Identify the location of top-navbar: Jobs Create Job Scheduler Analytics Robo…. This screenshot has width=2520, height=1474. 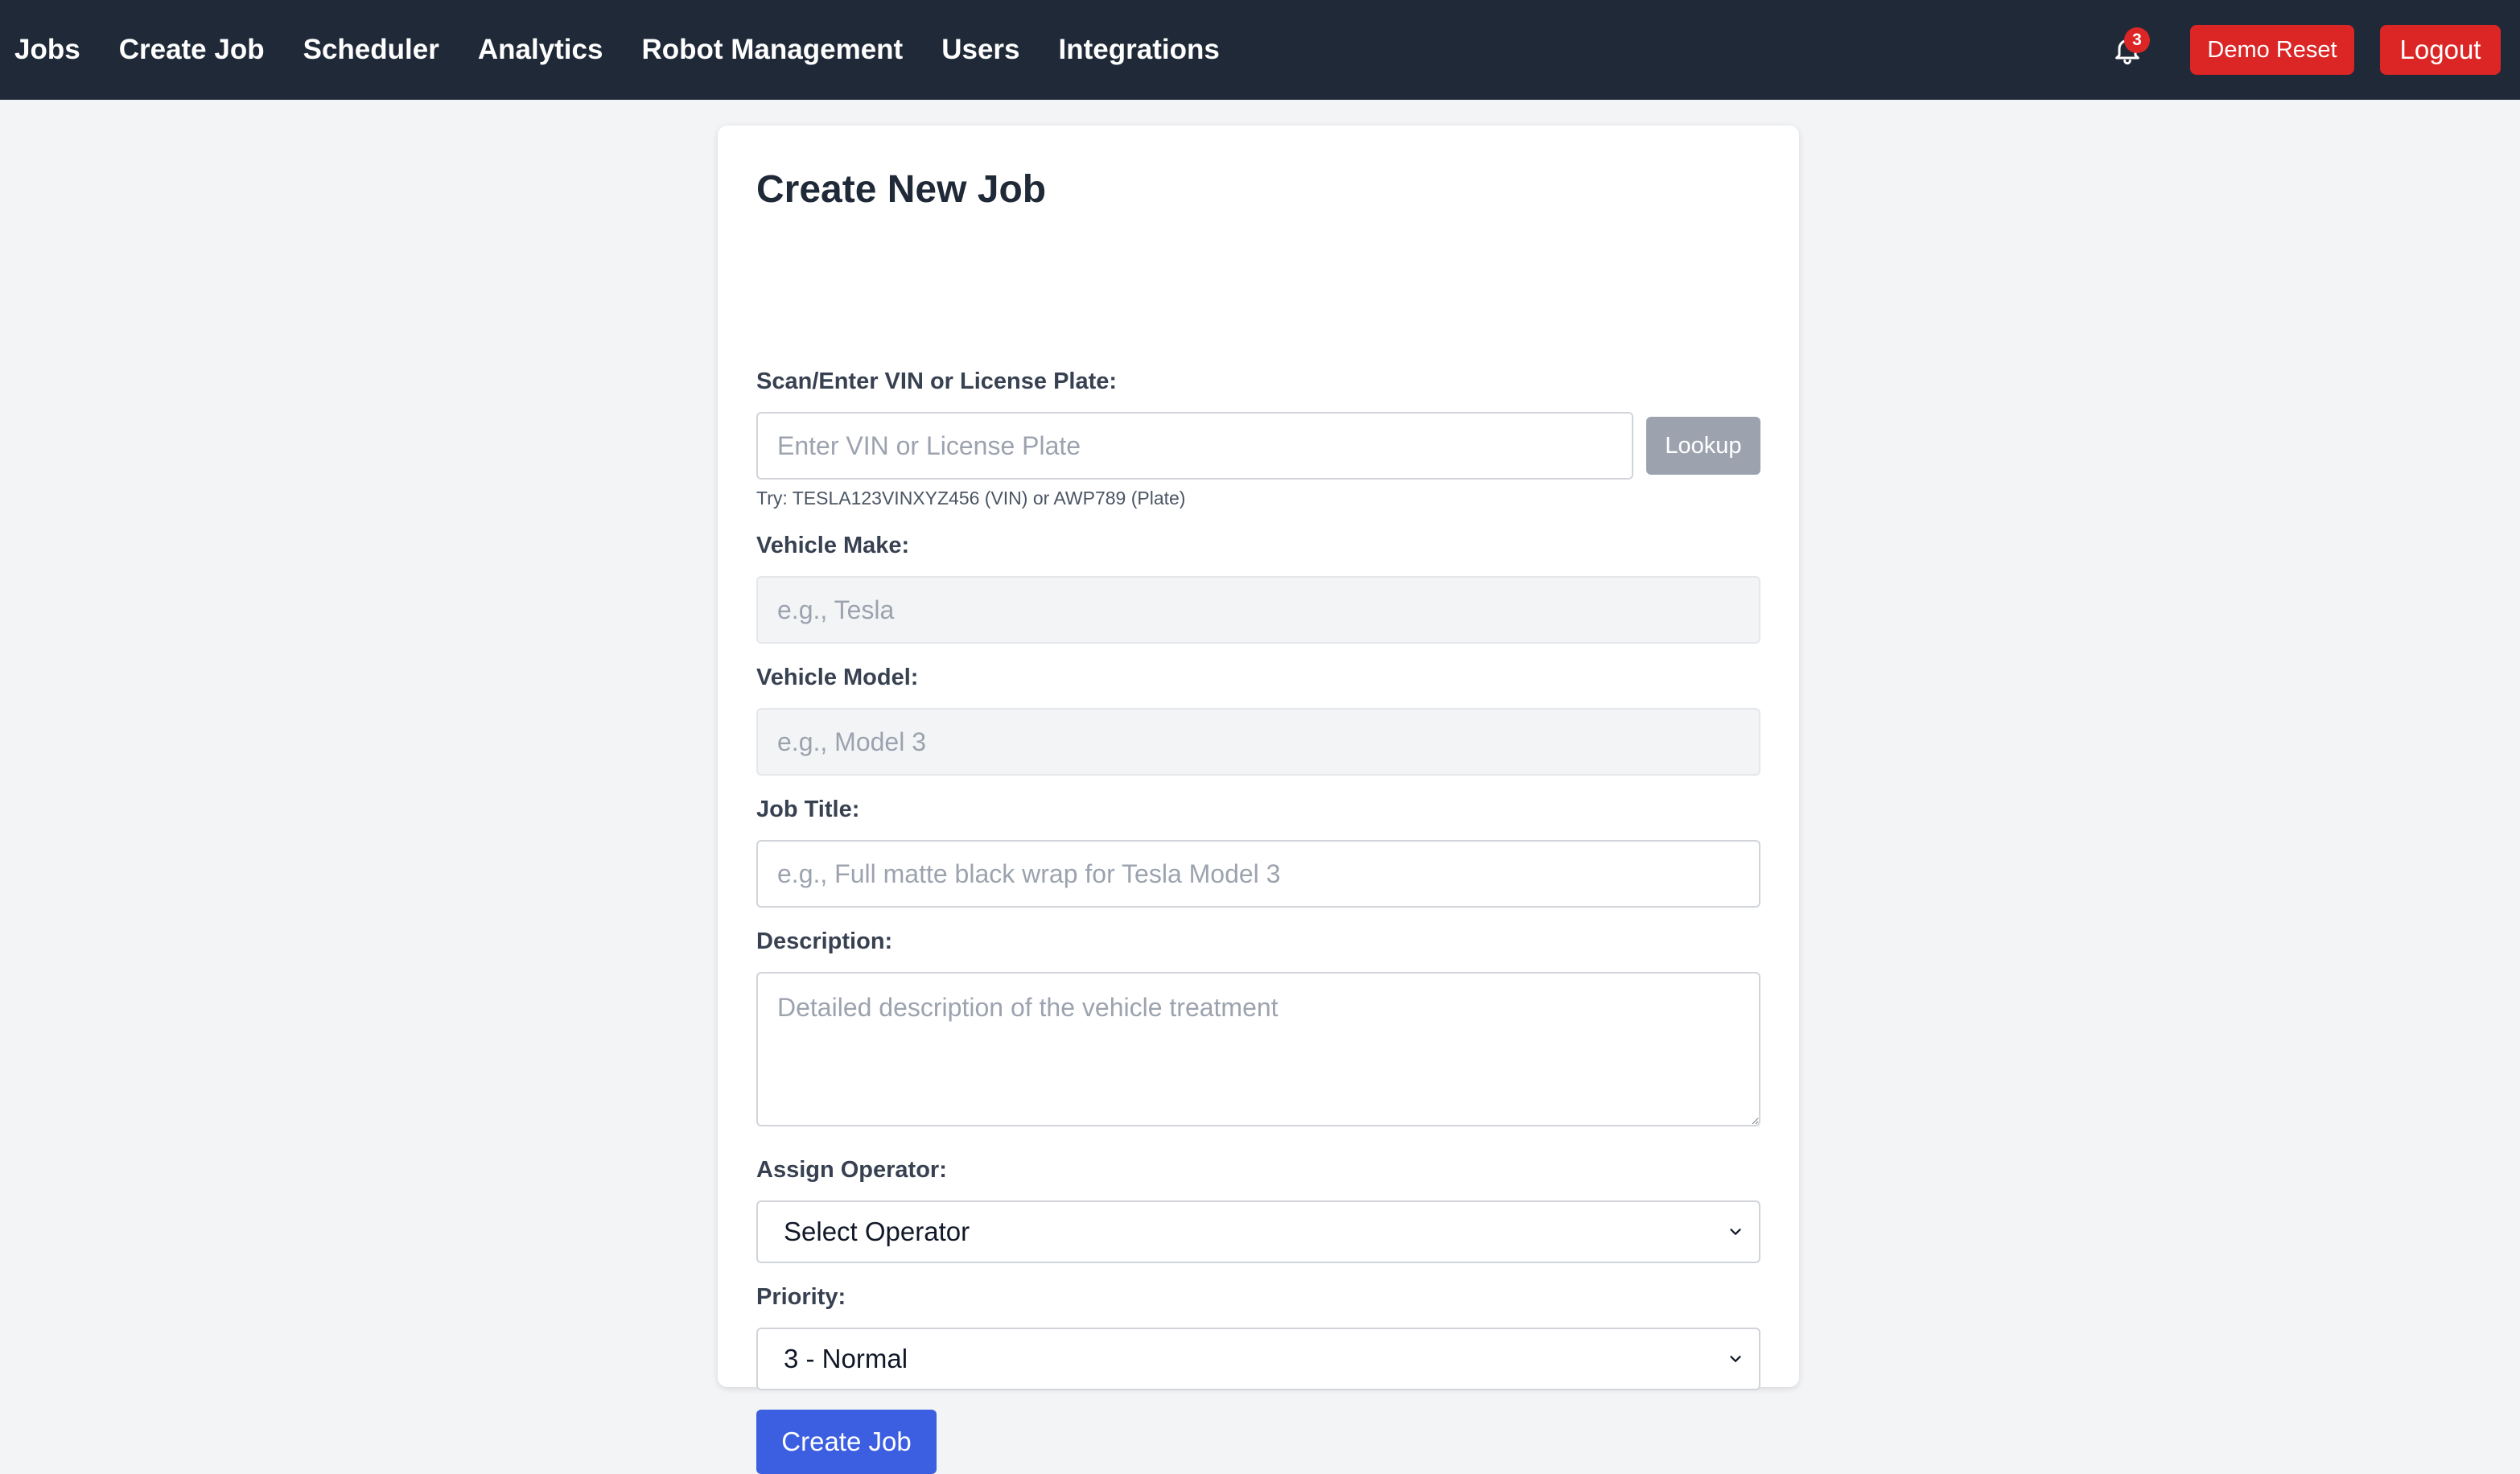
(1260, 50).